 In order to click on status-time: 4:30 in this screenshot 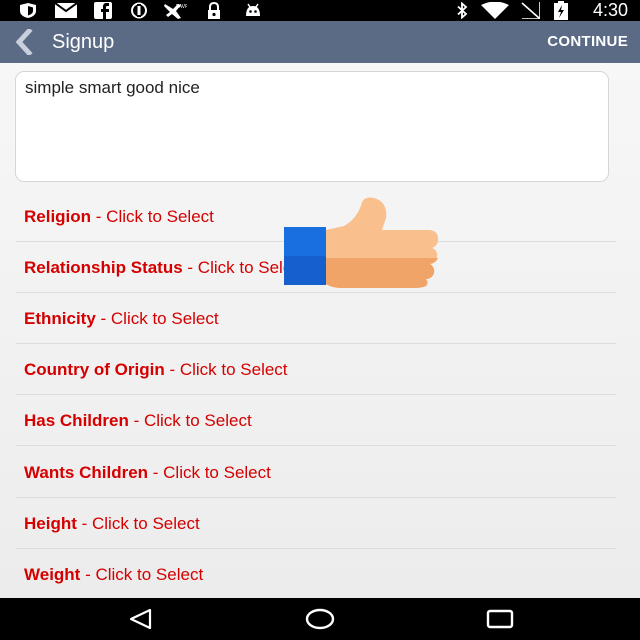, I will do `click(610, 10)`.